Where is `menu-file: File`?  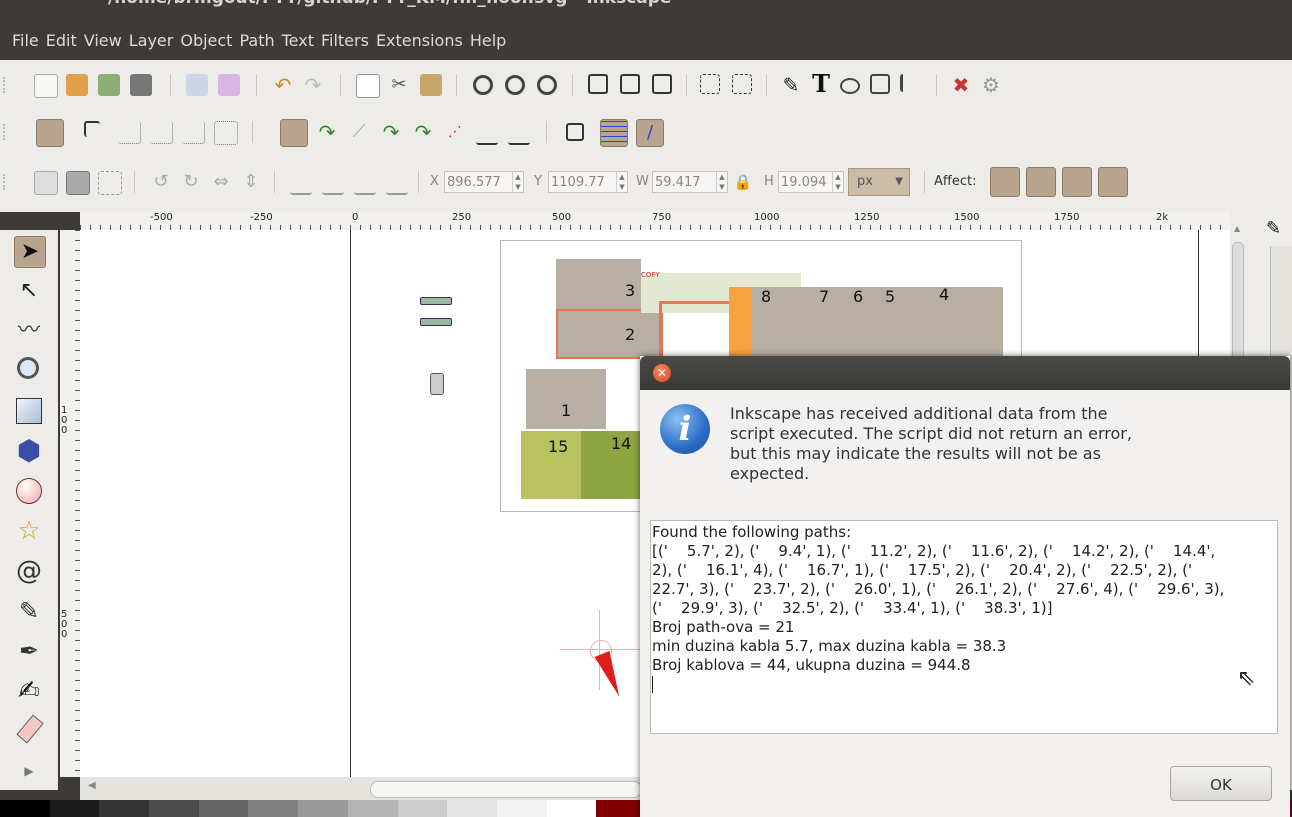
menu-file: File is located at coordinates (25, 41).